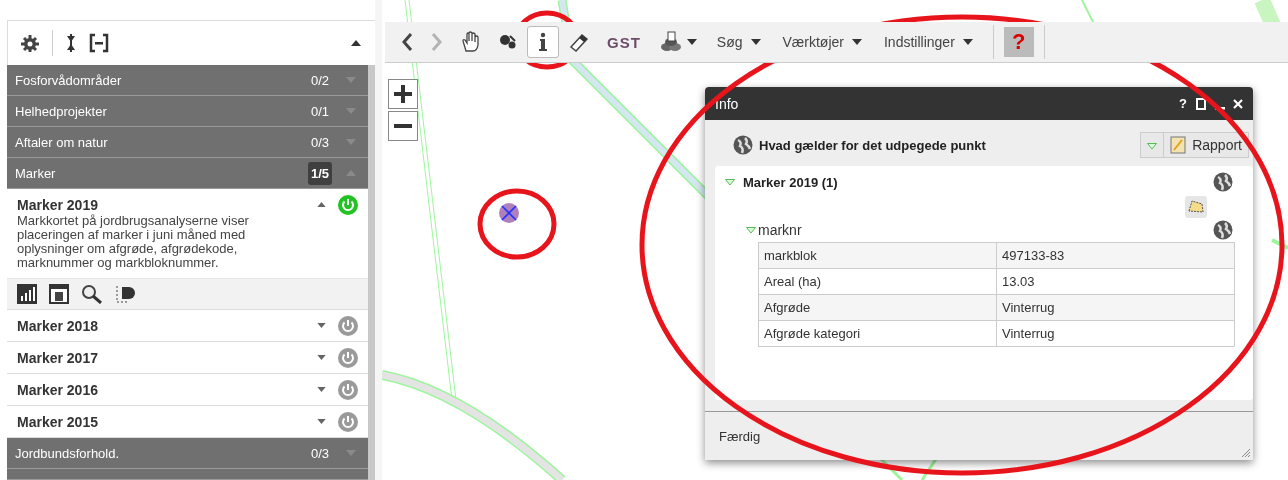 This screenshot has height=480, width=1288. What do you see at coordinates (877, 307) in the screenshot?
I see `table-cell: Afgrøde` at bounding box center [877, 307].